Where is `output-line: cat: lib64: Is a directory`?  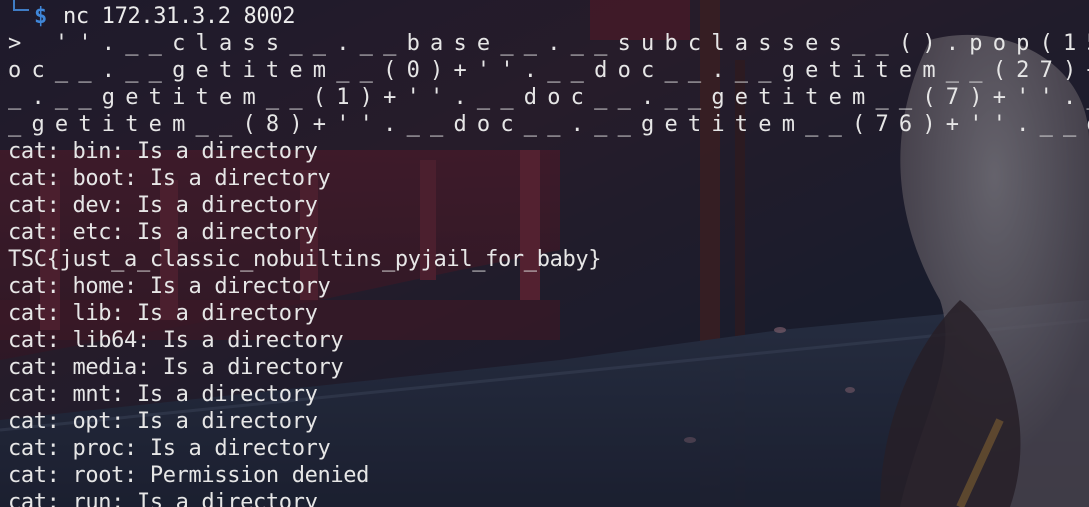 output-line: cat: lib64: Is a directory is located at coordinates (176, 340).